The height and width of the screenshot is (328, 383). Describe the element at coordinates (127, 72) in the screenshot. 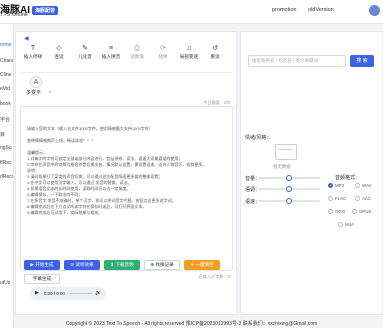

I see `toolbar-divider` at that location.